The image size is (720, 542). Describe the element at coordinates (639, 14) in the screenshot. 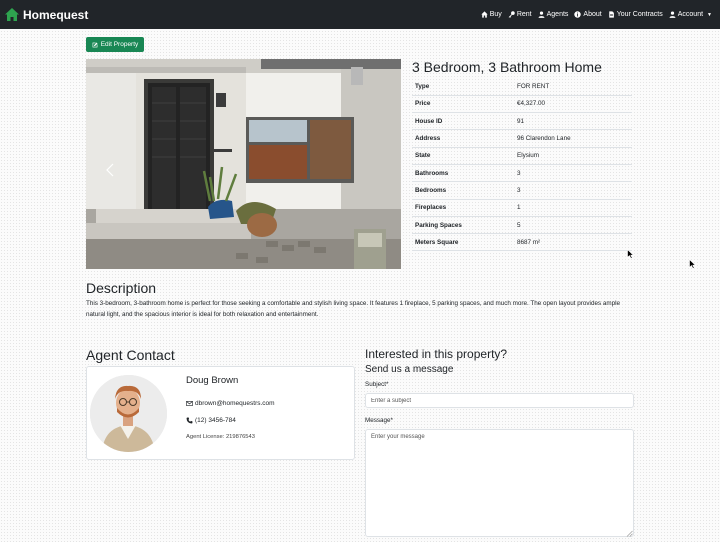

I see `nav-link-label: Your Contracts` at that location.